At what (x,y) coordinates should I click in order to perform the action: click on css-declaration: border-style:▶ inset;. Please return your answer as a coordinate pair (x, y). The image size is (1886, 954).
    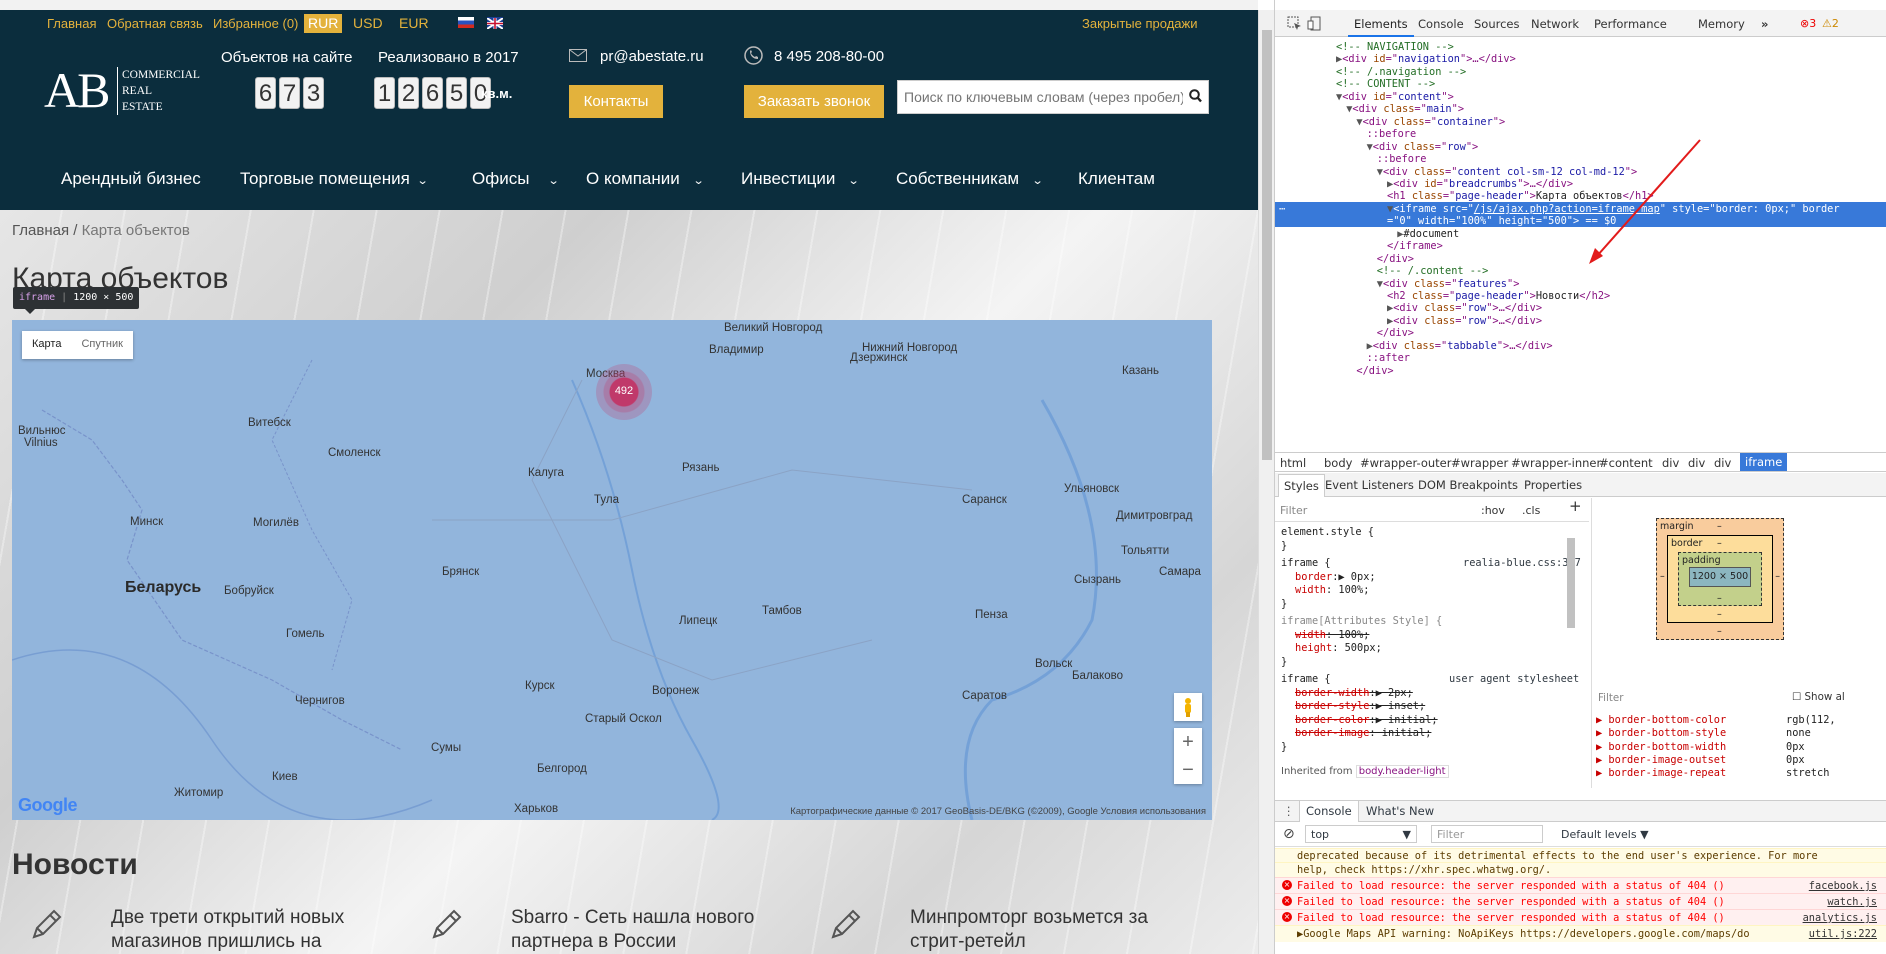
    Looking at the image, I should click on (1360, 707).